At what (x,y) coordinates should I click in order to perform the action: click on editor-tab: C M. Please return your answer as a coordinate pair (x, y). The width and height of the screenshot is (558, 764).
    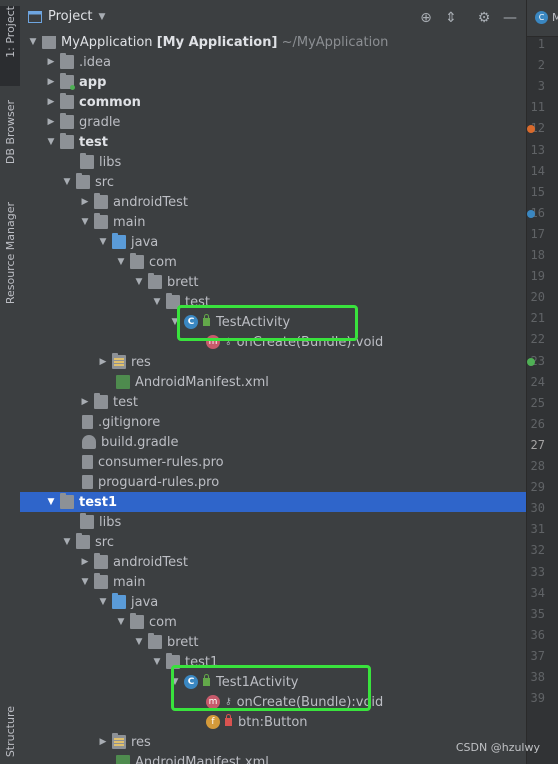
    Looking at the image, I should click on (542, 18).